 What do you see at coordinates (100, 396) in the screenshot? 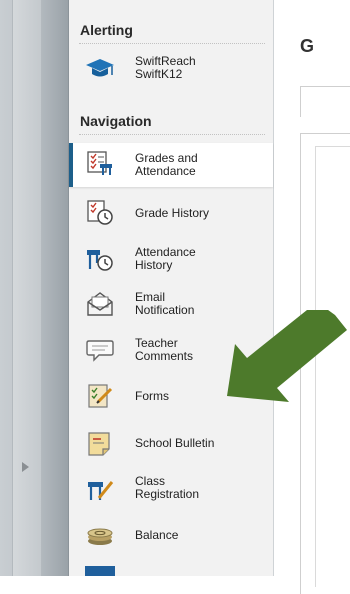
I see `forms-icon` at bounding box center [100, 396].